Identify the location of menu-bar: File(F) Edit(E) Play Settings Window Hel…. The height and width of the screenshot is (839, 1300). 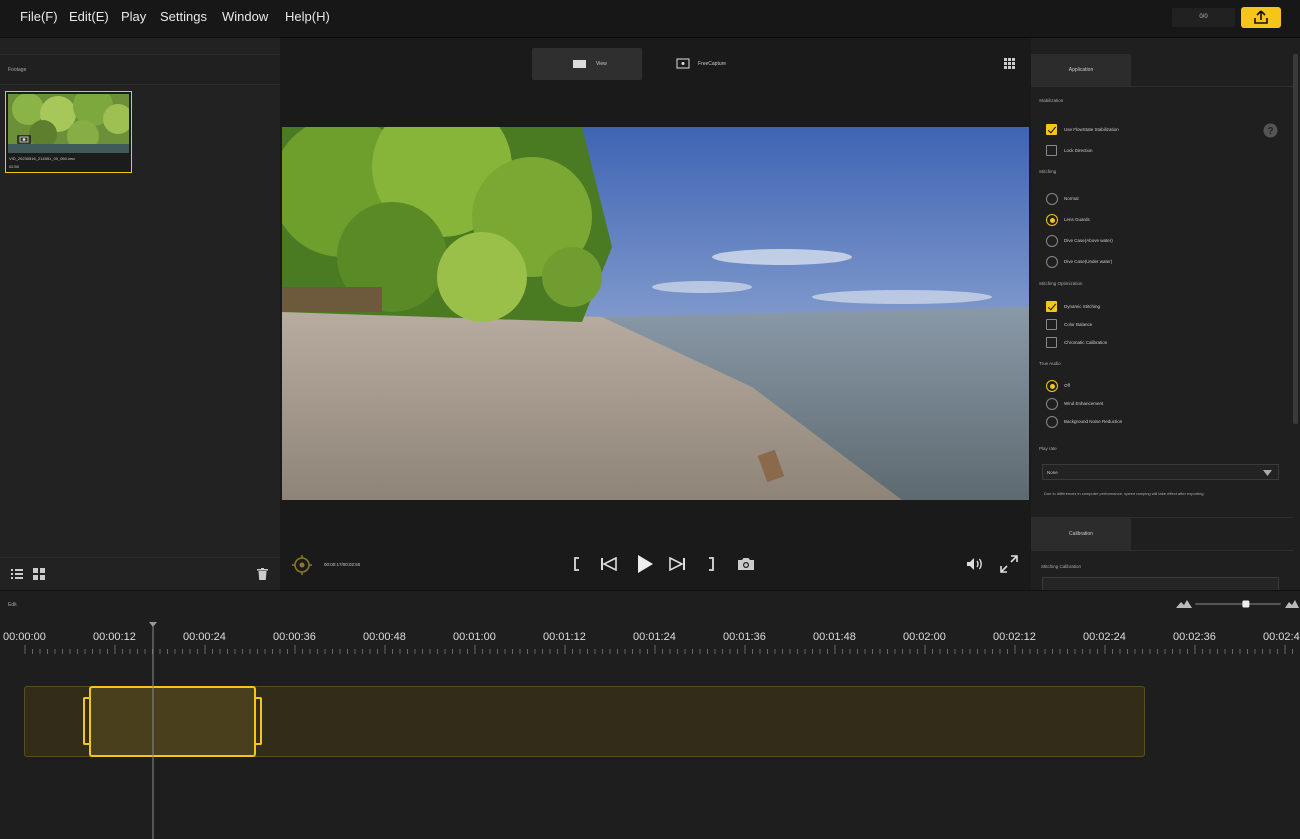
(650, 19).